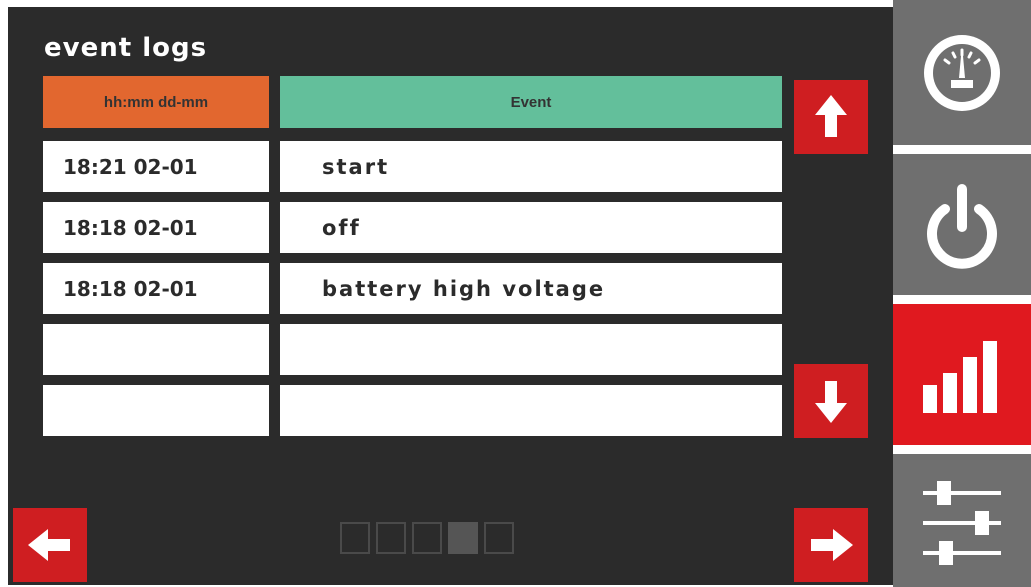 This screenshot has height=587, width=1031. I want to click on gauge-icon, so click(962, 72).